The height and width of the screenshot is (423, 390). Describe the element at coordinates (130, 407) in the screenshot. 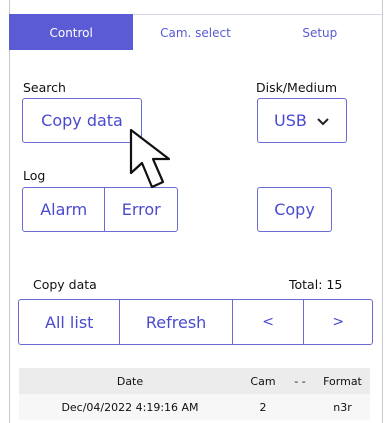

I see `cell-date: Dec/04/2022 4:19:16 AM` at that location.